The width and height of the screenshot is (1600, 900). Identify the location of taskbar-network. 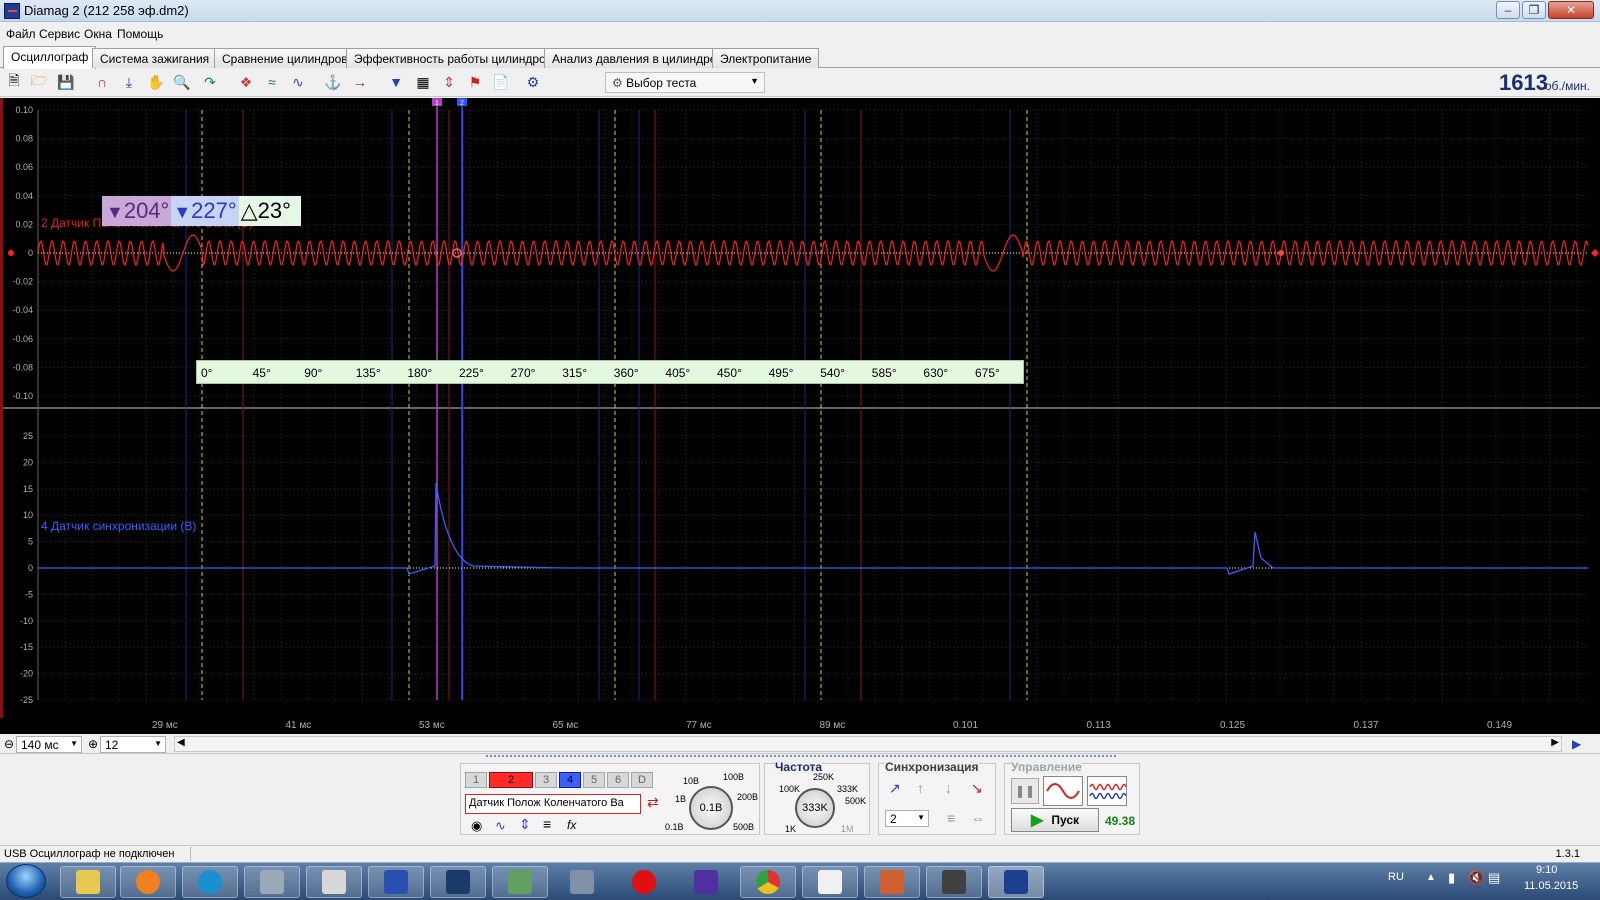
(582, 882).